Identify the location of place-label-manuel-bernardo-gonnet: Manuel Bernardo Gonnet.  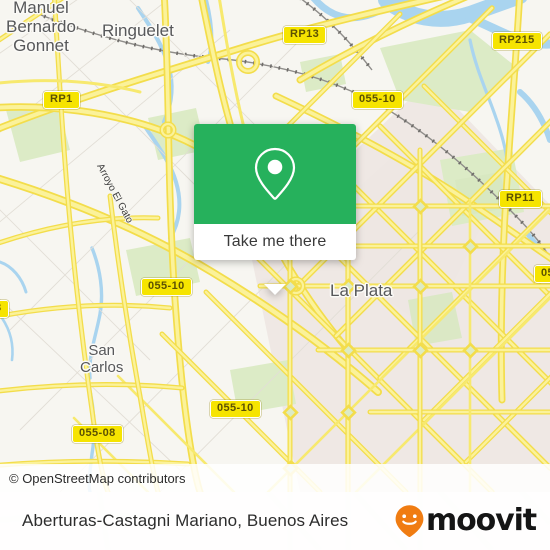
(41, 27).